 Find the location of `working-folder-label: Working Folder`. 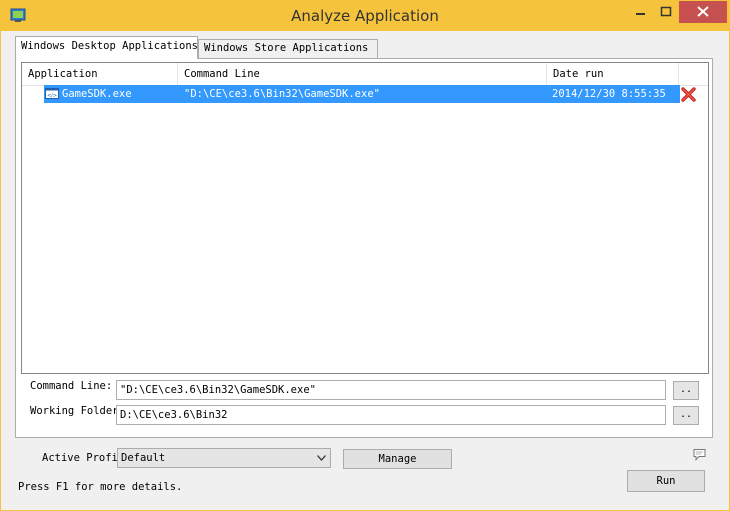

working-folder-label: Working Folder is located at coordinates (74, 411).